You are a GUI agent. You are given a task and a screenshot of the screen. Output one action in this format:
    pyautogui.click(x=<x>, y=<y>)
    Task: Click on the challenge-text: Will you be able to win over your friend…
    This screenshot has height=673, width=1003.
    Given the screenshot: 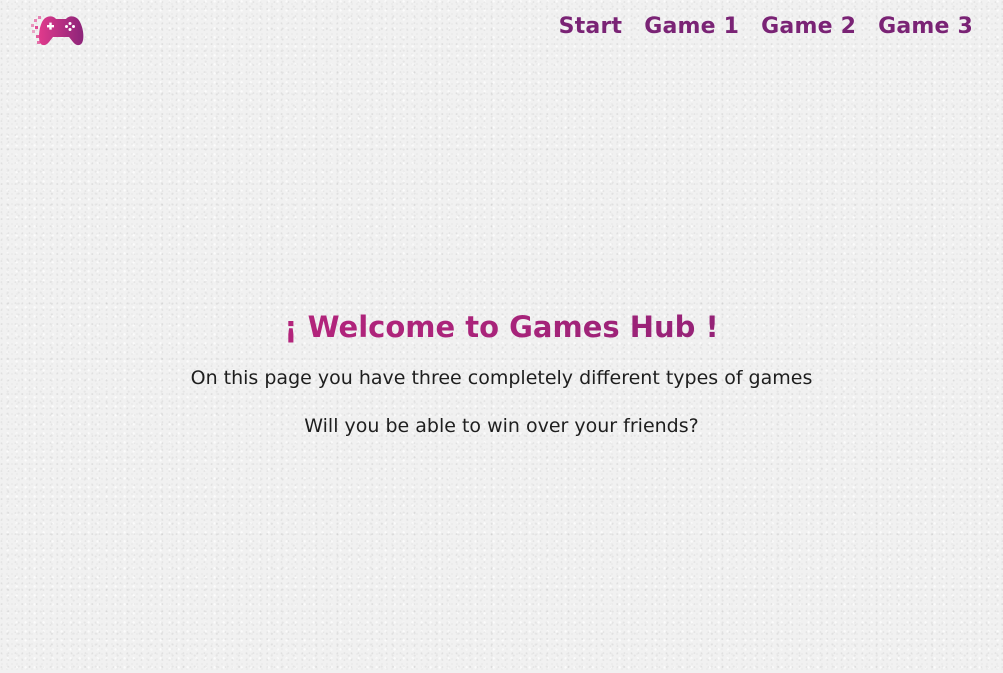 What is the action you would take?
    pyautogui.click(x=501, y=426)
    